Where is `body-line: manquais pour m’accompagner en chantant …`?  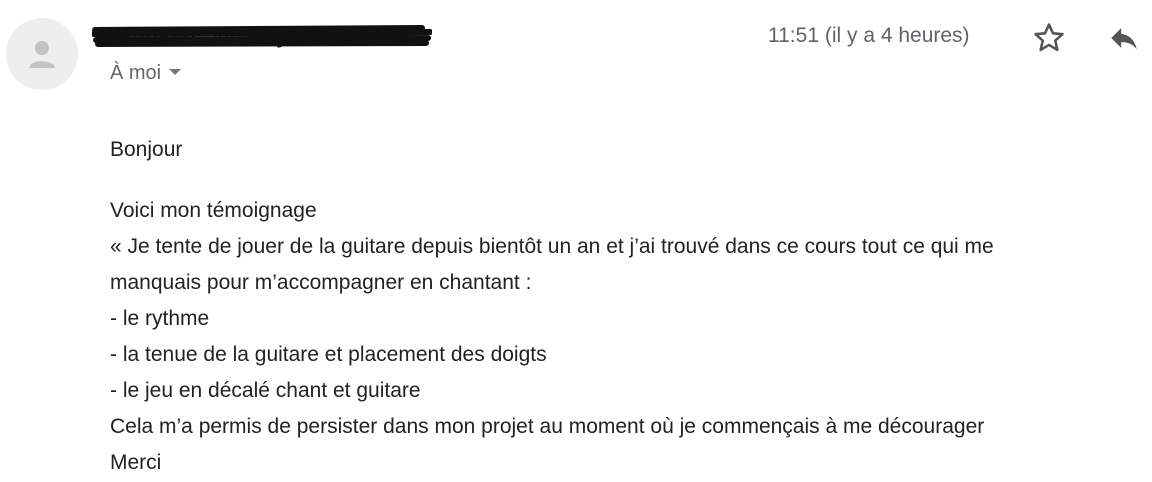
body-line: manquais pour m’accompagner en chantant … is located at coordinates (321, 282).